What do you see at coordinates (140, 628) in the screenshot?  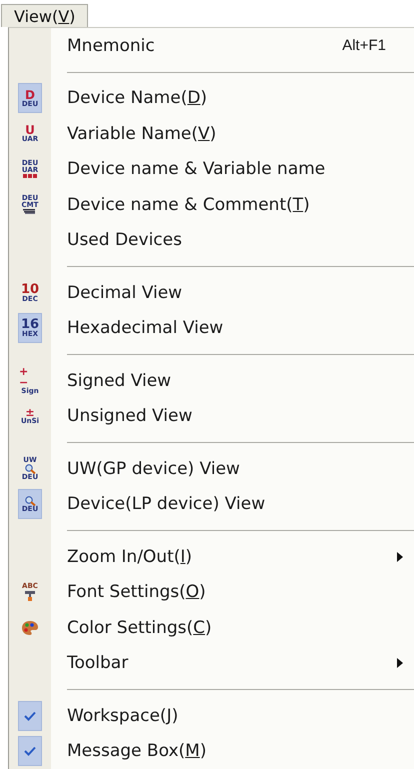 I see `menu-item-label: Color Settings(C)` at bounding box center [140, 628].